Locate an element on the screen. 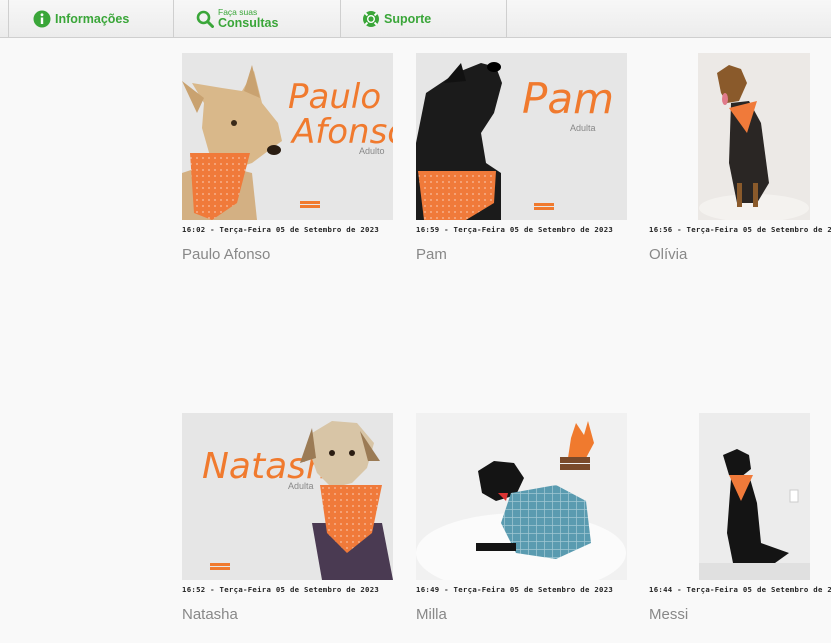  pet-name: Olívia is located at coordinates (740, 254).